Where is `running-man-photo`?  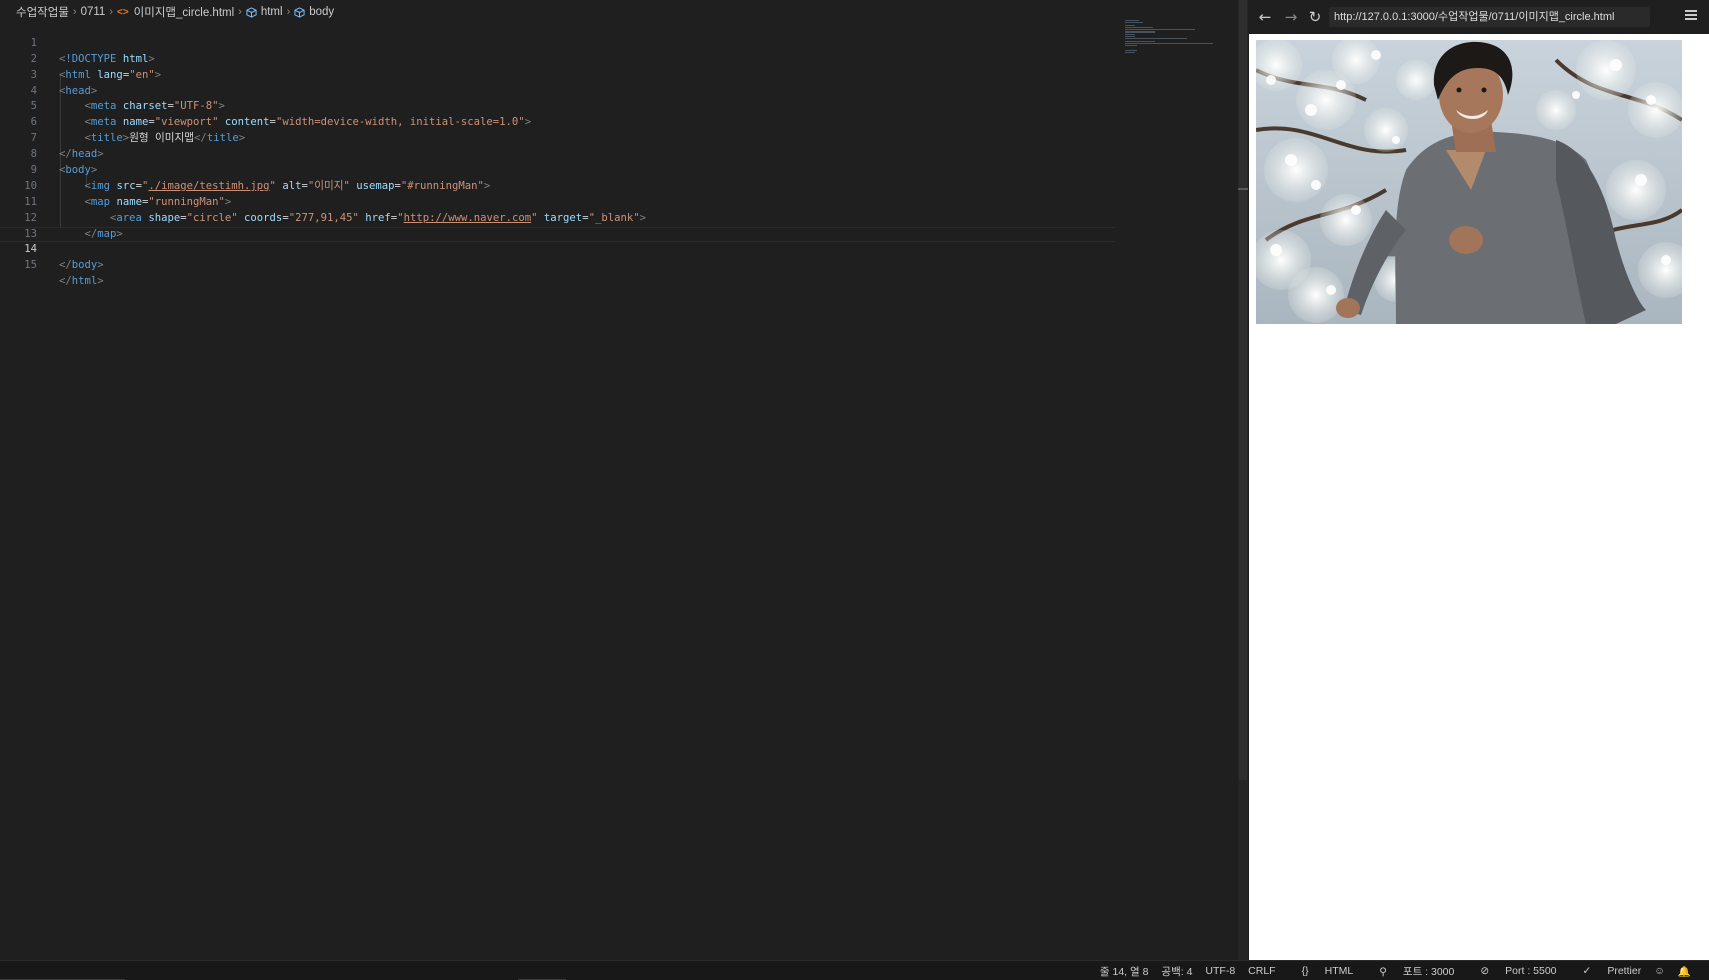
running-man-photo is located at coordinates (1469, 182).